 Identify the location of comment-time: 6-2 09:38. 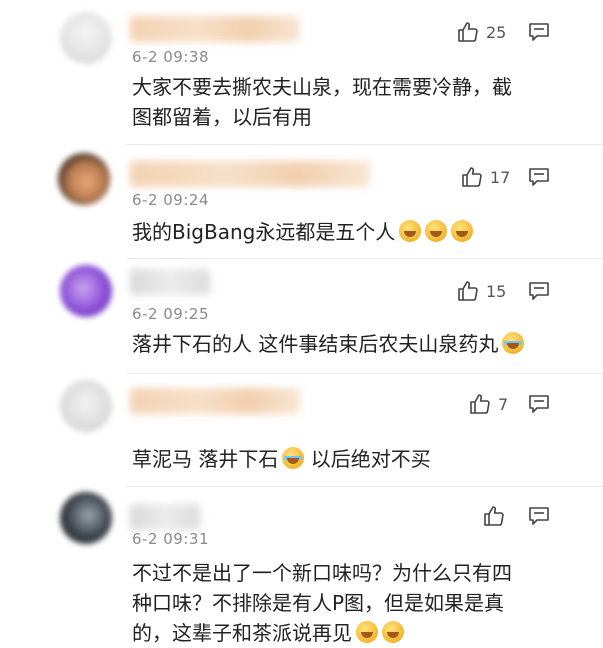
(170, 57).